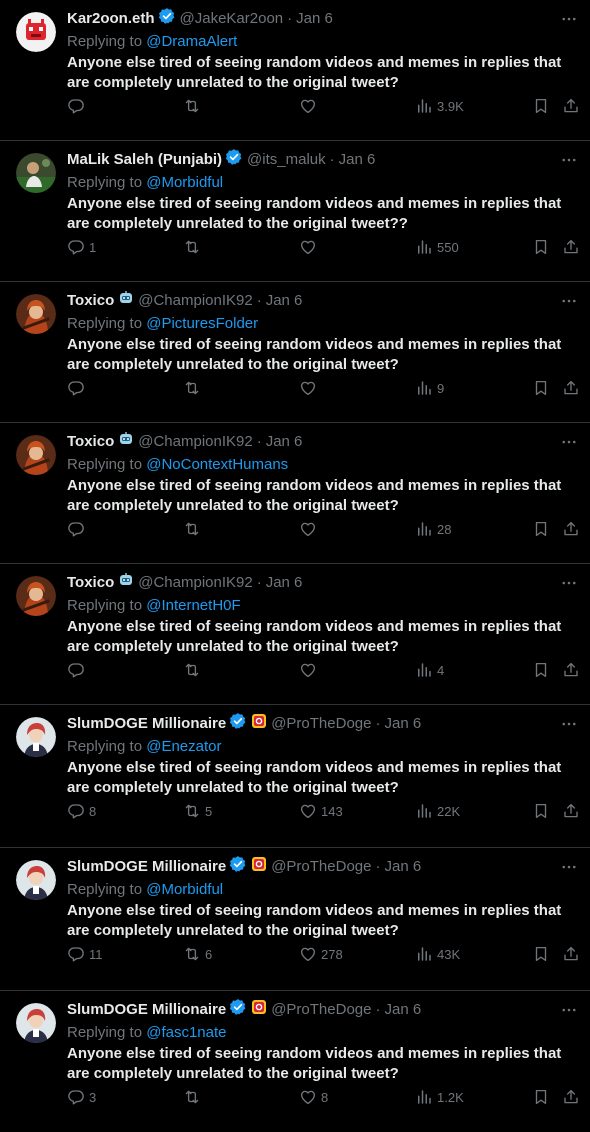  Describe the element at coordinates (437, 954) in the screenshot. I see `views-button: 43K` at that location.